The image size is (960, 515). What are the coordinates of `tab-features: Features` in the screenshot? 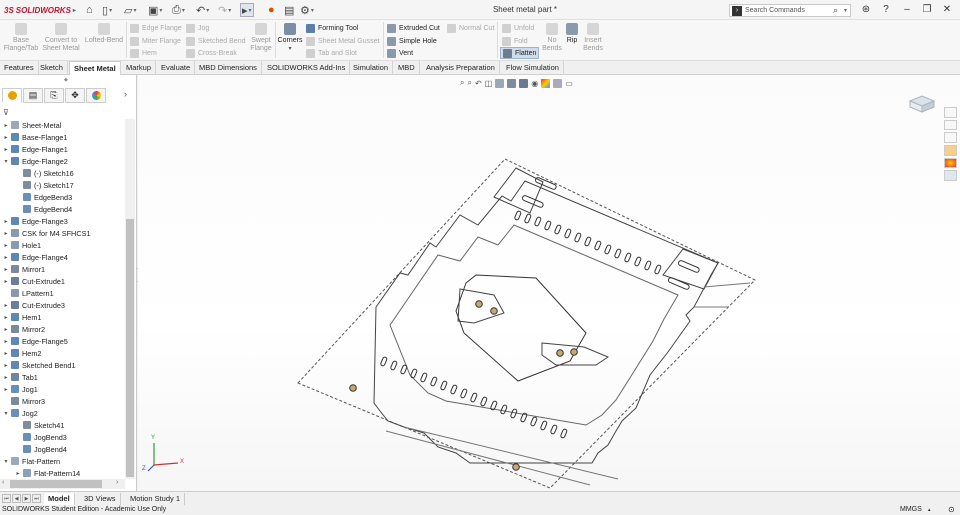 It's located at (19, 68).